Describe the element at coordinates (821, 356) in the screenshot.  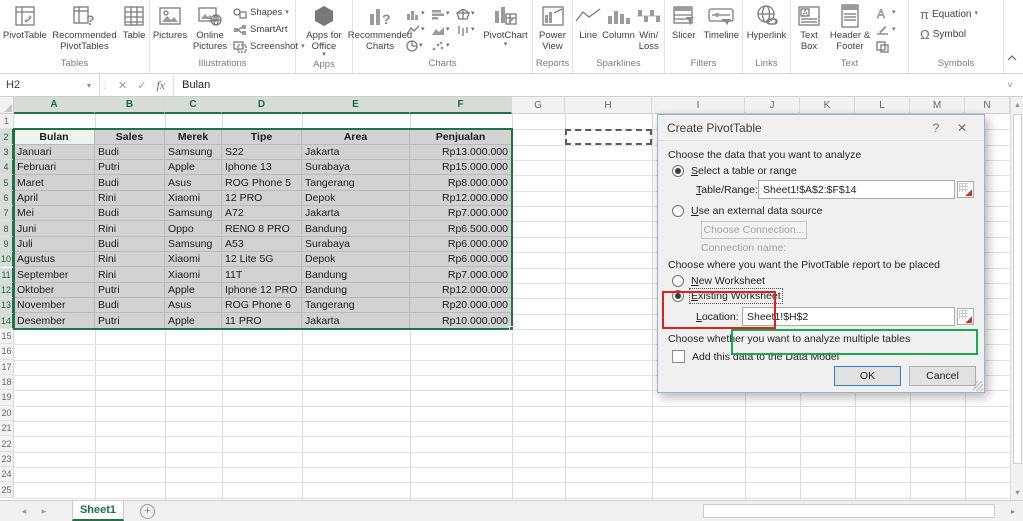
I see `data-model-checkbox-row: Add this data to the Data Model` at that location.